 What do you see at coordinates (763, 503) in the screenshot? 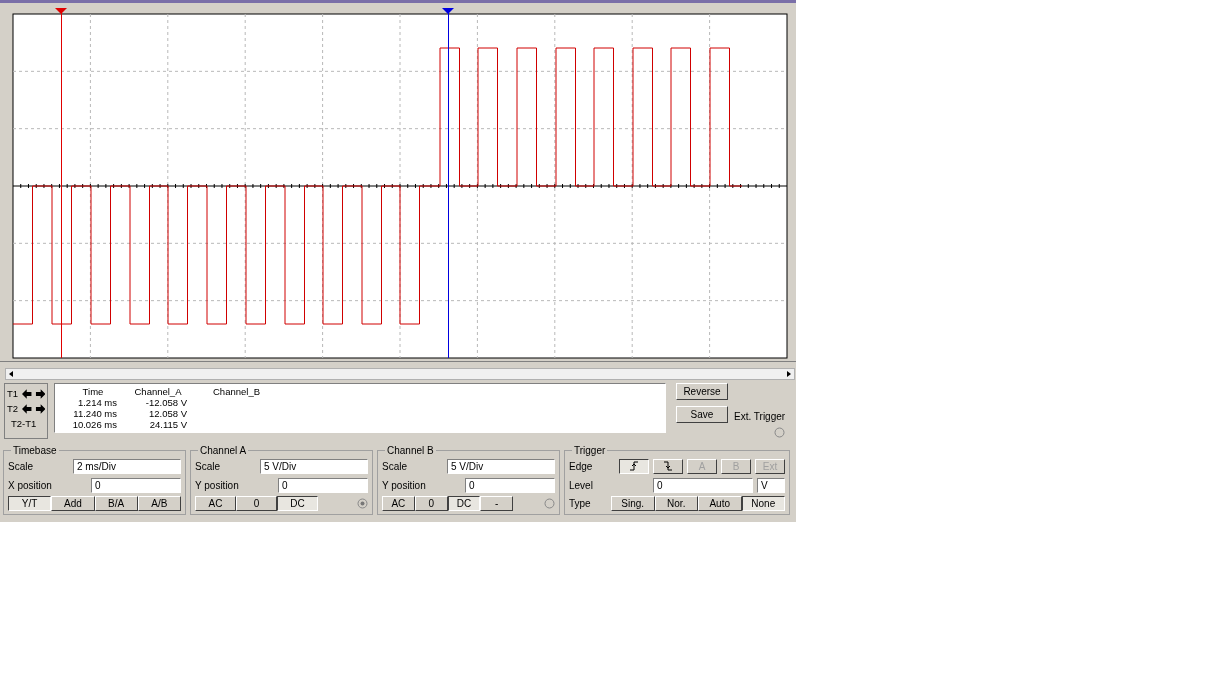
I see `type-button: None` at bounding box center [763, 503].